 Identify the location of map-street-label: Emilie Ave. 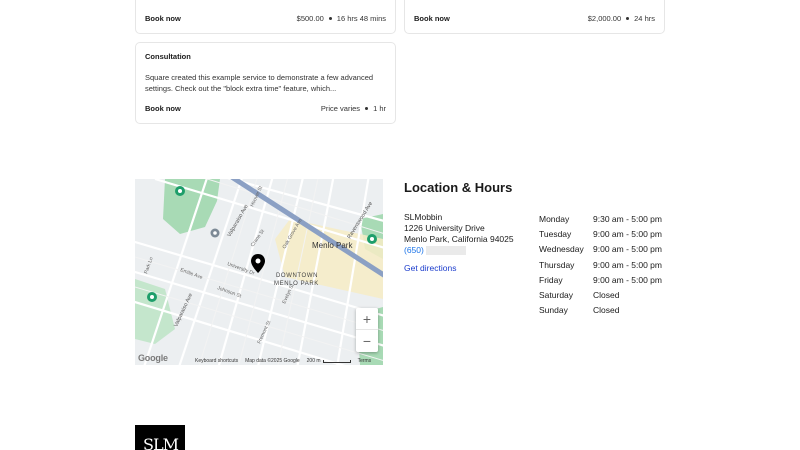
(191, 274).